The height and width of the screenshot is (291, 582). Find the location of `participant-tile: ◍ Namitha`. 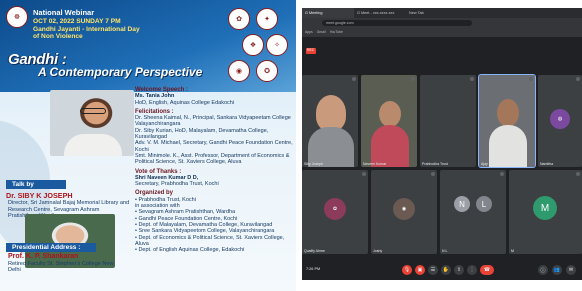

participant-tile: ◍ Namitha is located at coordinates (560, 121).